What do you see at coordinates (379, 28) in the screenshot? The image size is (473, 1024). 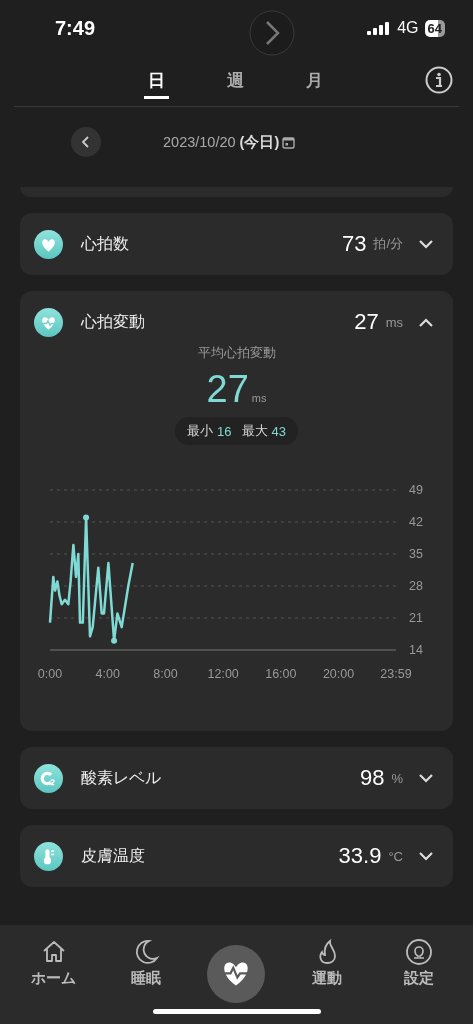 I see `signal-icon` at bounding box center [379, 28].